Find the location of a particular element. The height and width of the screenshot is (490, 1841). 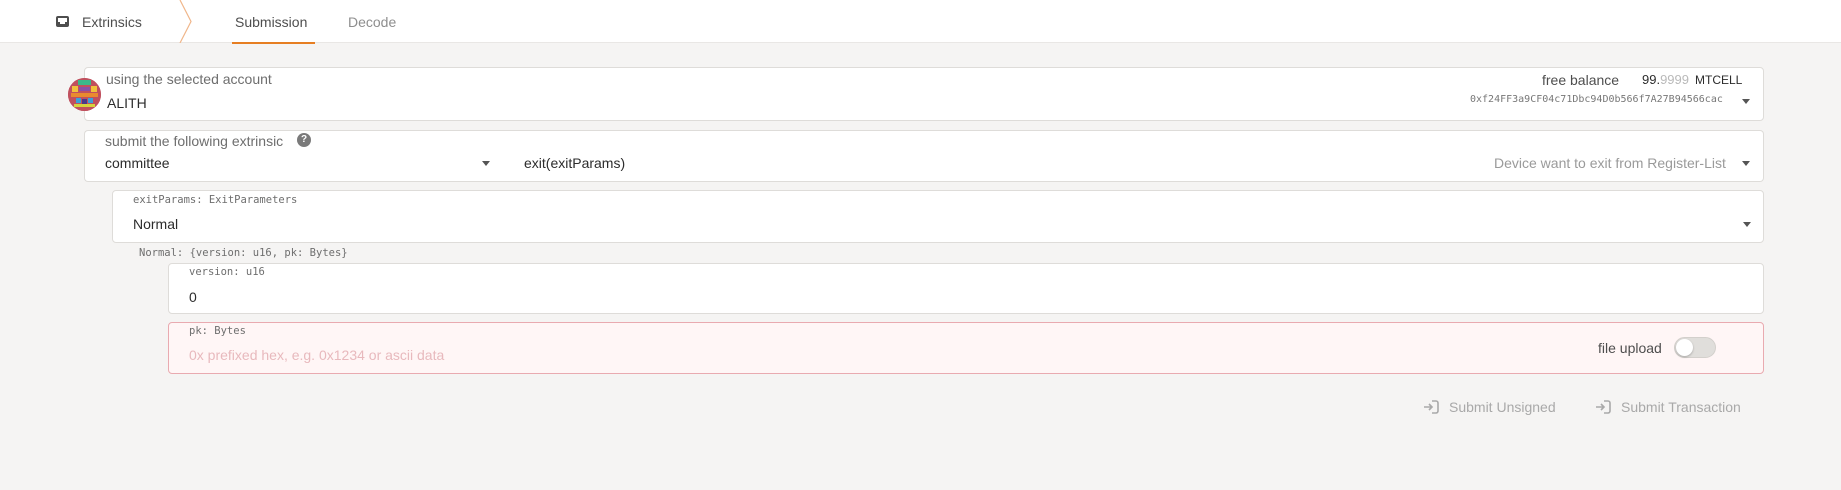

extrinsic-method-description: Device want to exit from Register-List is located at coordinates (1610, 163).